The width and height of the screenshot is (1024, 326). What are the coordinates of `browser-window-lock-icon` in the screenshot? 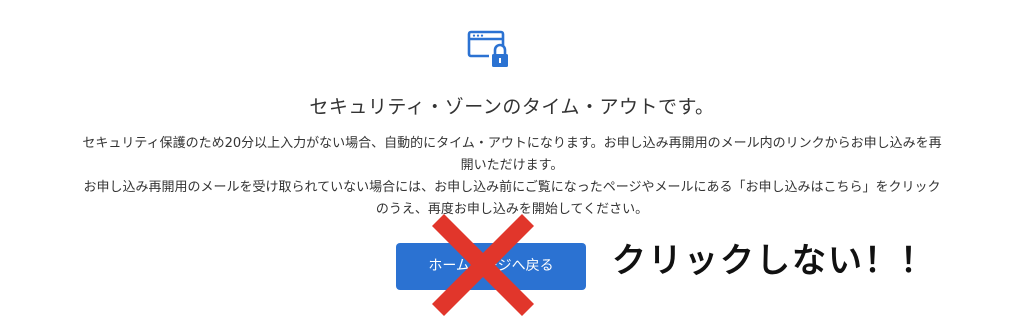 It's located at (489, 49).